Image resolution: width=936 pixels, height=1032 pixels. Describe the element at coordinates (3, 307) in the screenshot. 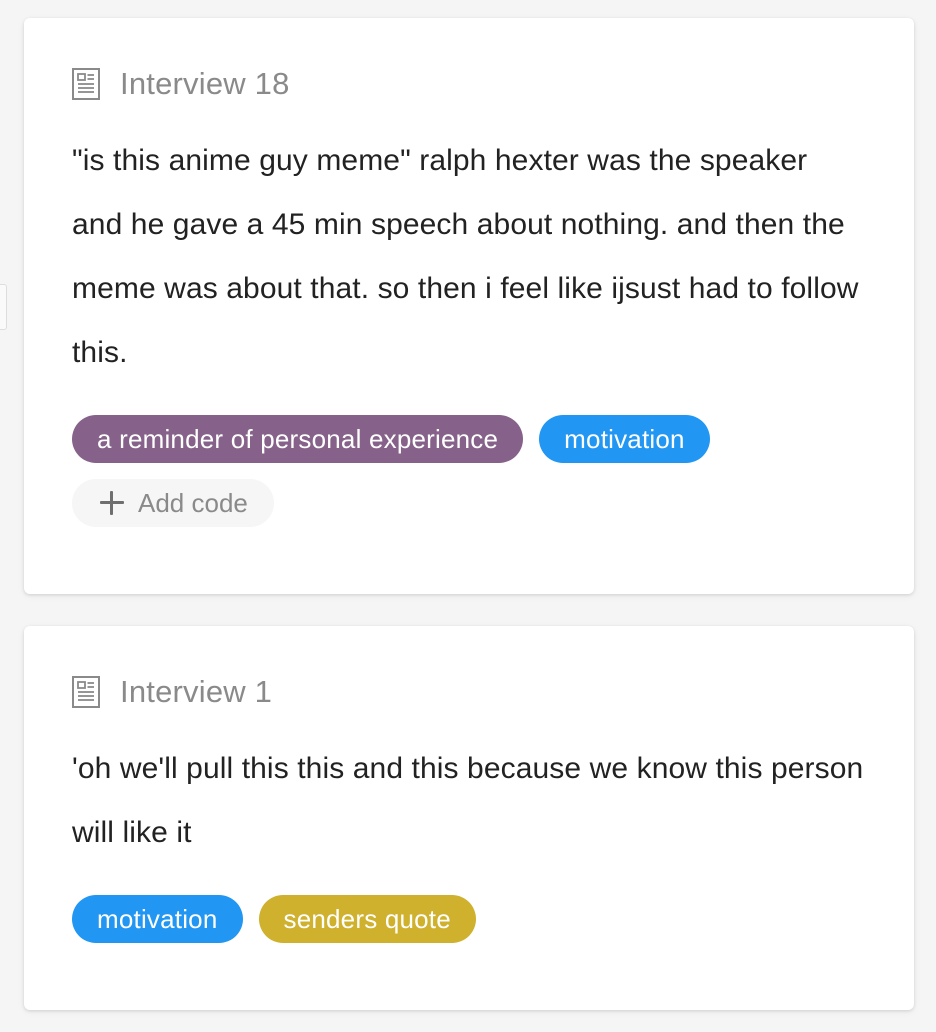

I see `side-panel-handle` at that location.